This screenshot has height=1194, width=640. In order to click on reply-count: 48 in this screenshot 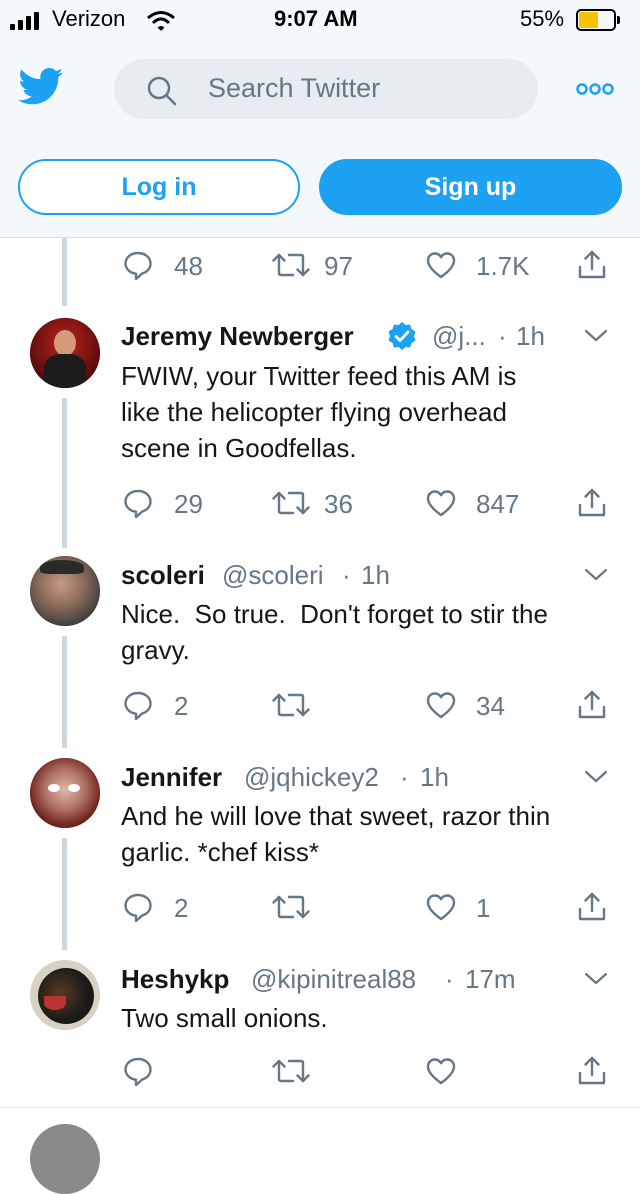, I will do `click(188, 266)`.